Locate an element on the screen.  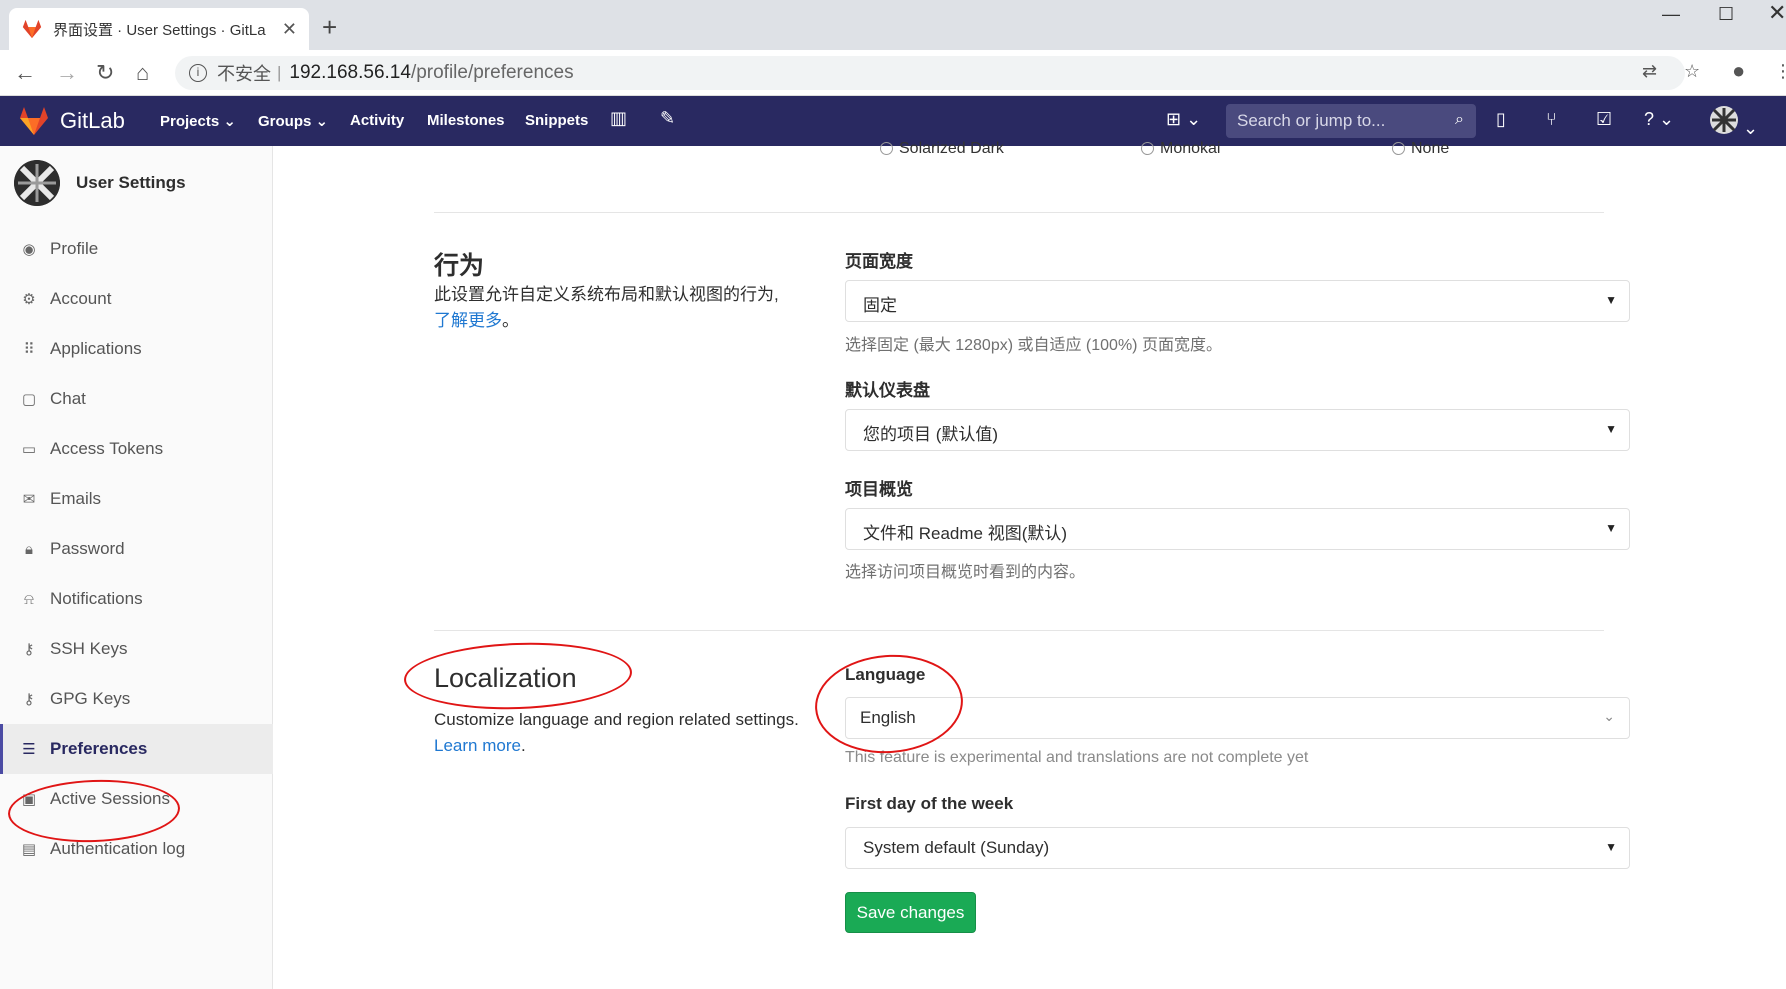
search-input: Search or jump to... ⌕ is located at coordinates (1351, 121).